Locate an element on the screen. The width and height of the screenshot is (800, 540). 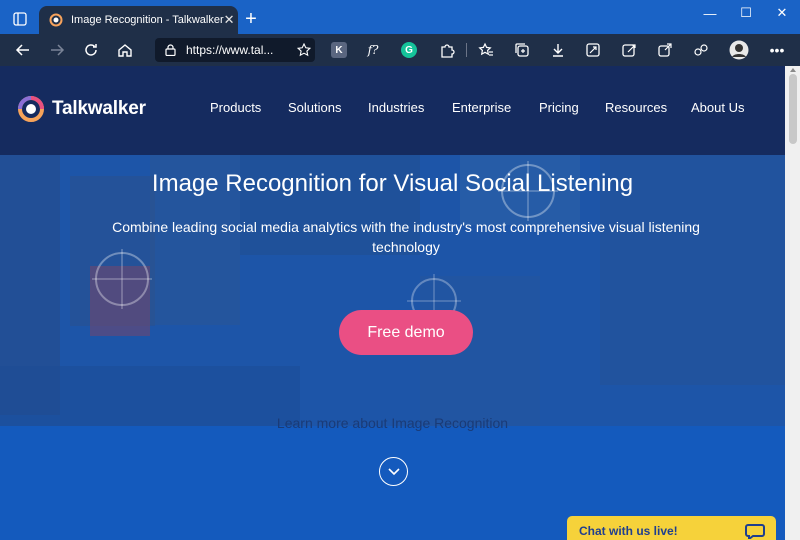
performance-button is located at coordinates (701, 50).